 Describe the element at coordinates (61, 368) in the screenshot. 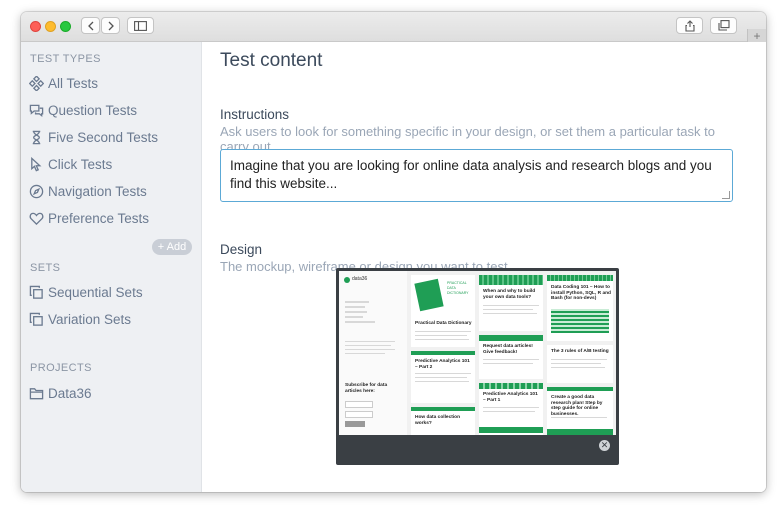

I see `section-title-projects: PROJECTS` at that location.